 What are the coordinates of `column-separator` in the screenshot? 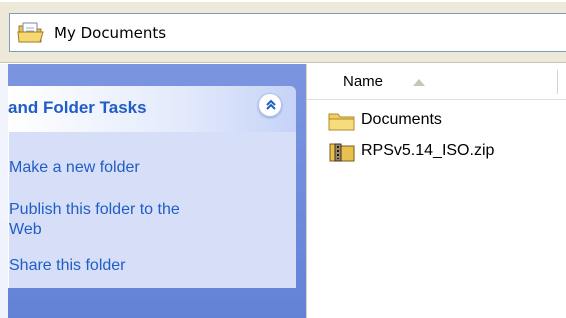 It's located at (557, 82).